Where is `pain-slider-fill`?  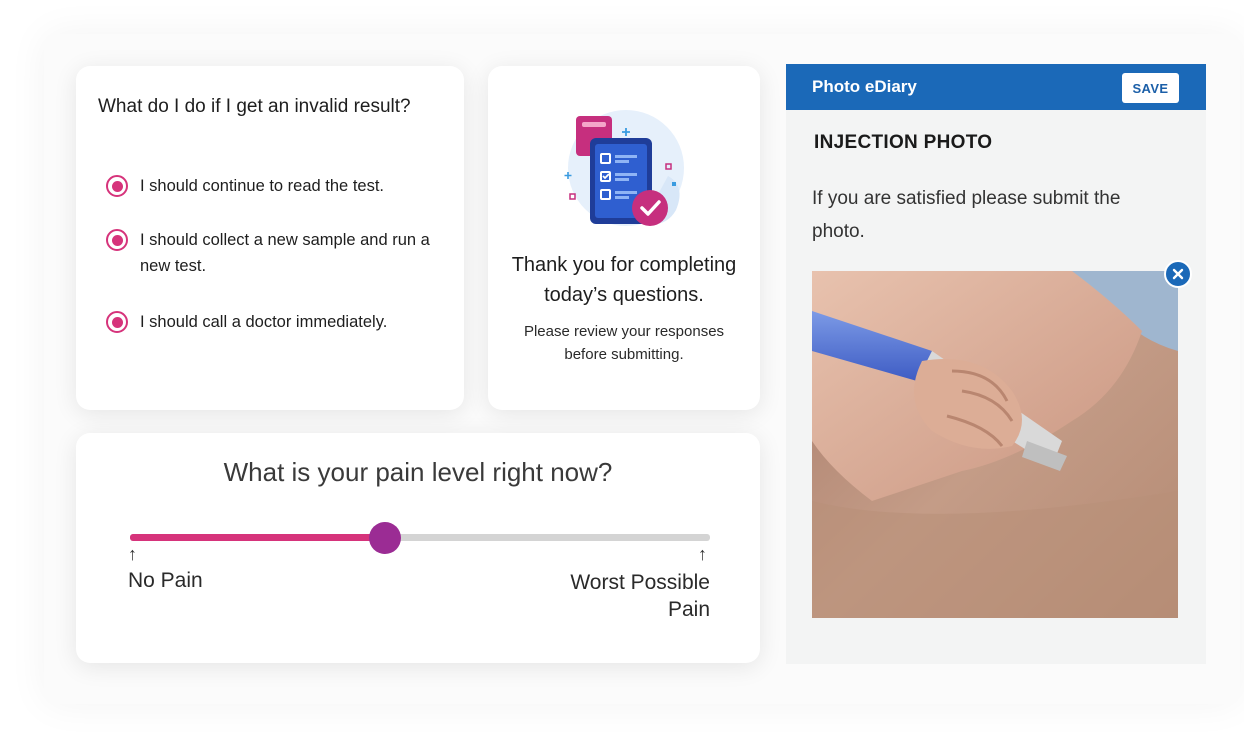
pain-slider-fill is located at coordinates (258, 537).